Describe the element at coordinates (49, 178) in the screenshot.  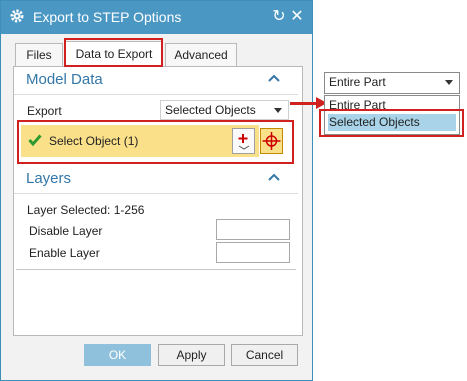
I see `layers-title: Layers` at that location.